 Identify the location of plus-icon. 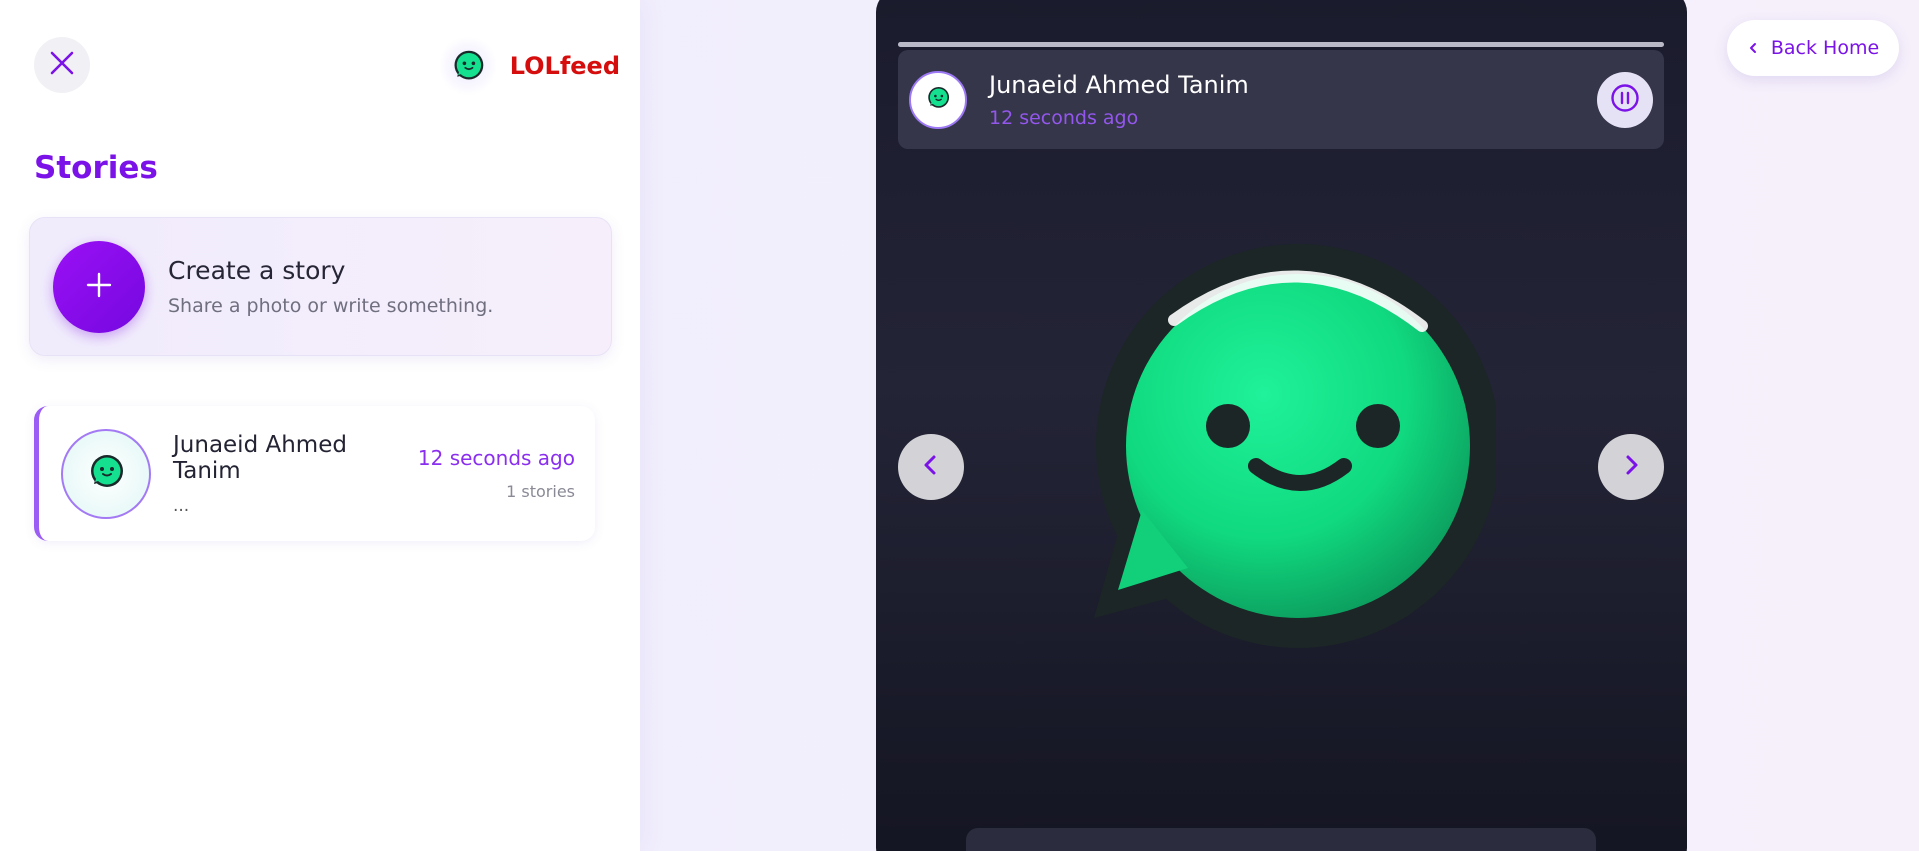
(99, 287).